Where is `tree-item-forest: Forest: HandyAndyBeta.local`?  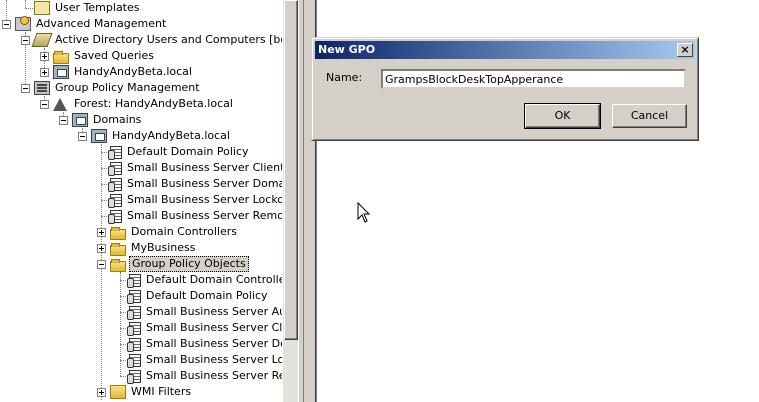
tree-item-forest: Forest: HandyAndyBeta.local is located at coordinates (137, 104).